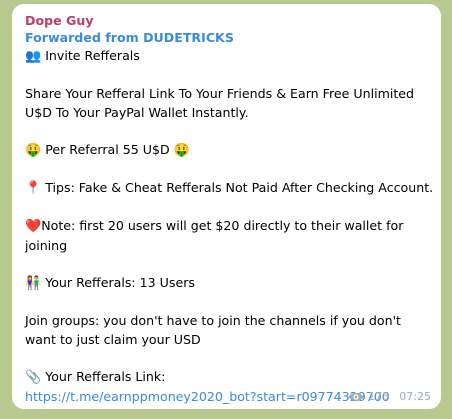 This screenshot has width=452, height=419. What do you see at coordinates (227, 37) in the screenshot?
I see `forwarded-from: Forwarded from DUDETRICKS` at bounding box center [227, 37].